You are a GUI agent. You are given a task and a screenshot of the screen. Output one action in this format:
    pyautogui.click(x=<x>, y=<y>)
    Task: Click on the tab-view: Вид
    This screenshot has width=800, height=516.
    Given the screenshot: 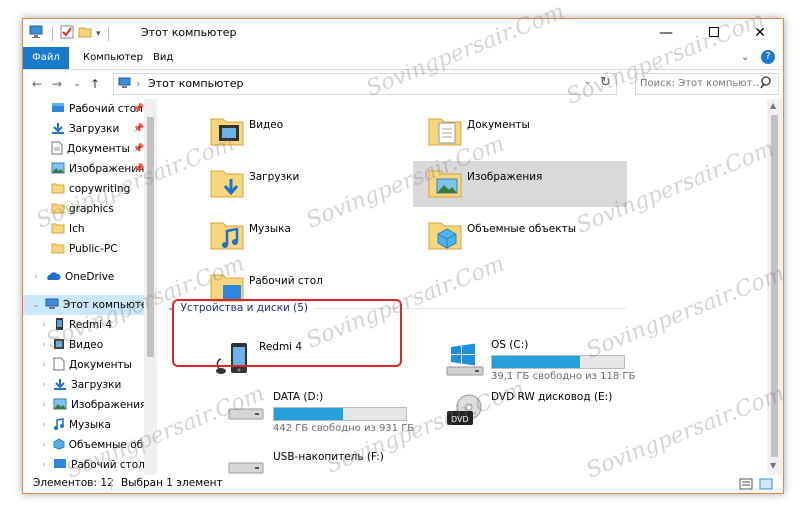 What is the action you would take?
    pyautogui.click(x=163, y=58)
    